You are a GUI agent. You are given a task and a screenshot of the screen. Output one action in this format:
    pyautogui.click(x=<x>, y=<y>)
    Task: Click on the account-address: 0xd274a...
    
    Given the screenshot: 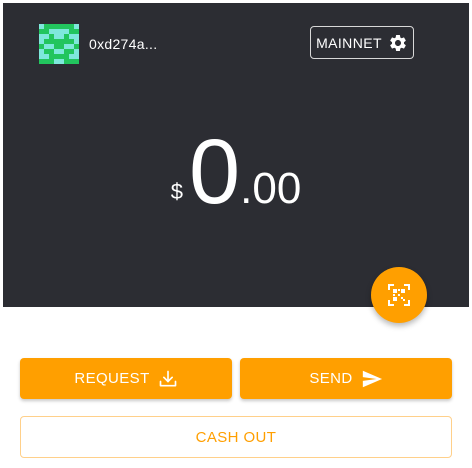 What is the action you would take?
    pyautogui.click(x=123, y=44)
    